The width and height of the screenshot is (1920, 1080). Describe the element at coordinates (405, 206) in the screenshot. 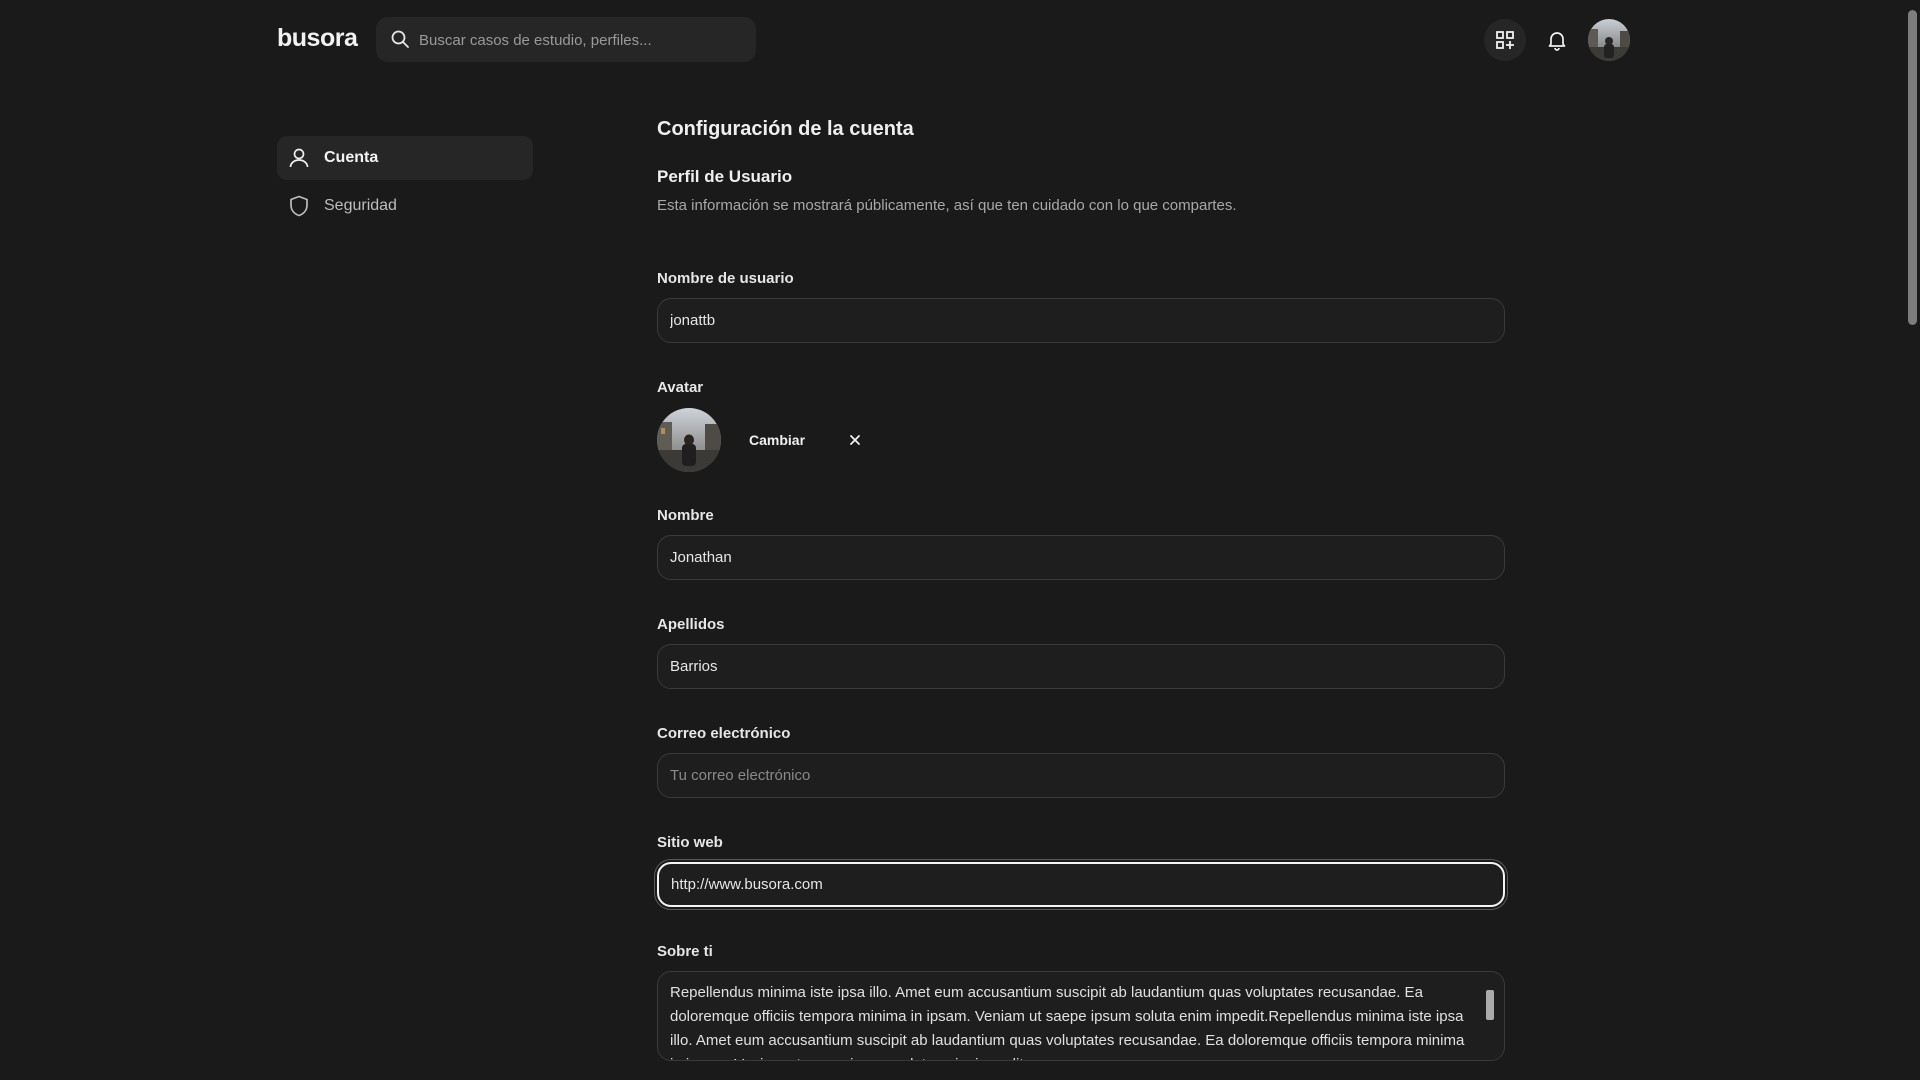

I see `sidebar-item-seguridad: Seguridad` at that location.